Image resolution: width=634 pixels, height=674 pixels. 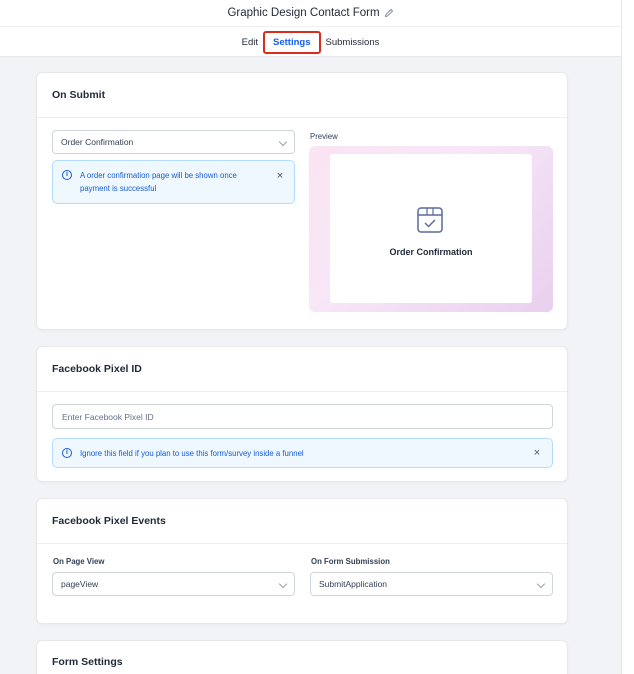 I want to click on pencil-icon, so click(x=389, y=13).